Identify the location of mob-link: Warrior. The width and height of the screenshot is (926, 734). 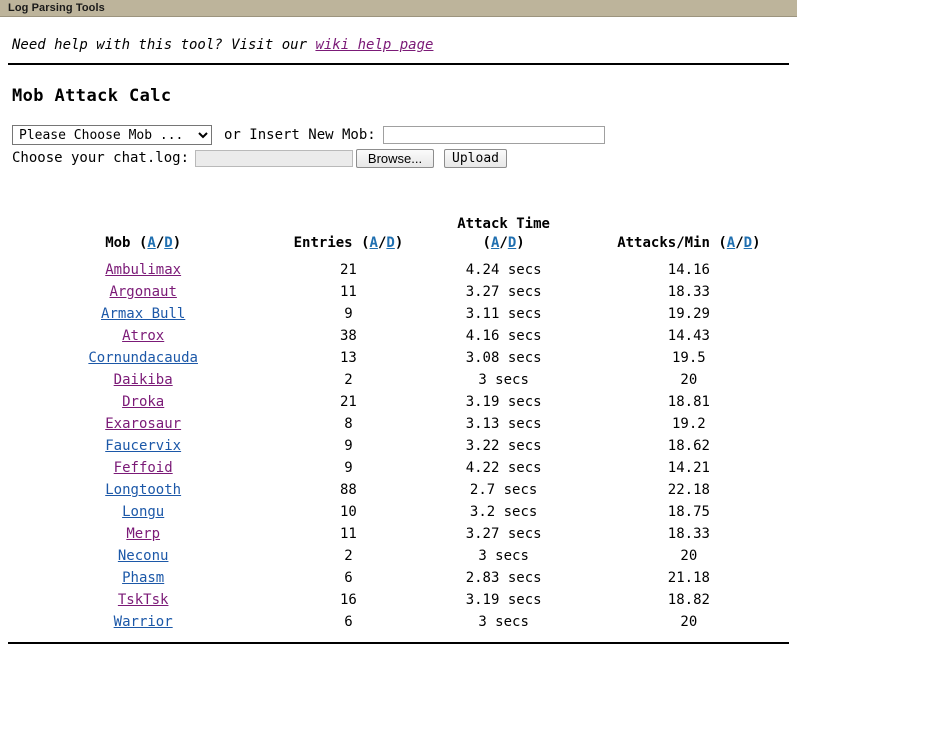
(143, 622).